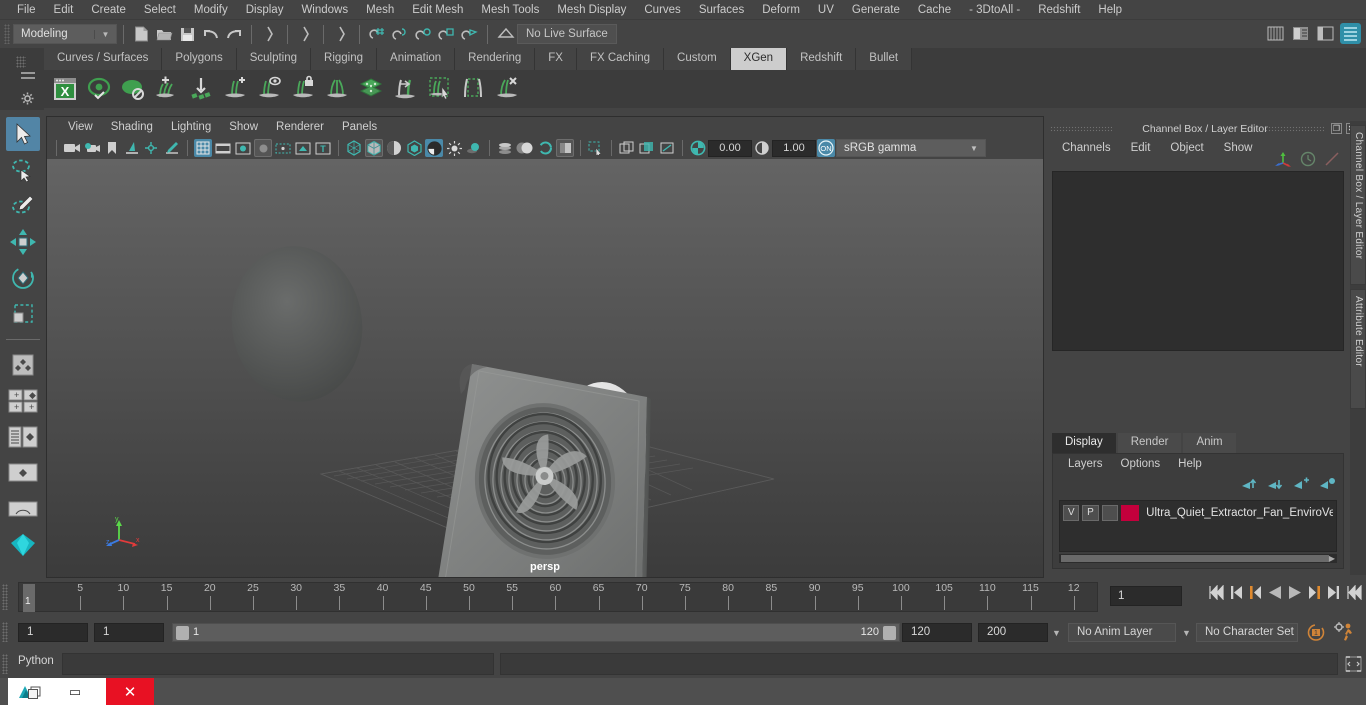 The width and height of the screenshot is (1366, 705). Describe the element at coordinates (556, 59) in the screenshot. I see `shelf-tab-fx: FX` at that location.